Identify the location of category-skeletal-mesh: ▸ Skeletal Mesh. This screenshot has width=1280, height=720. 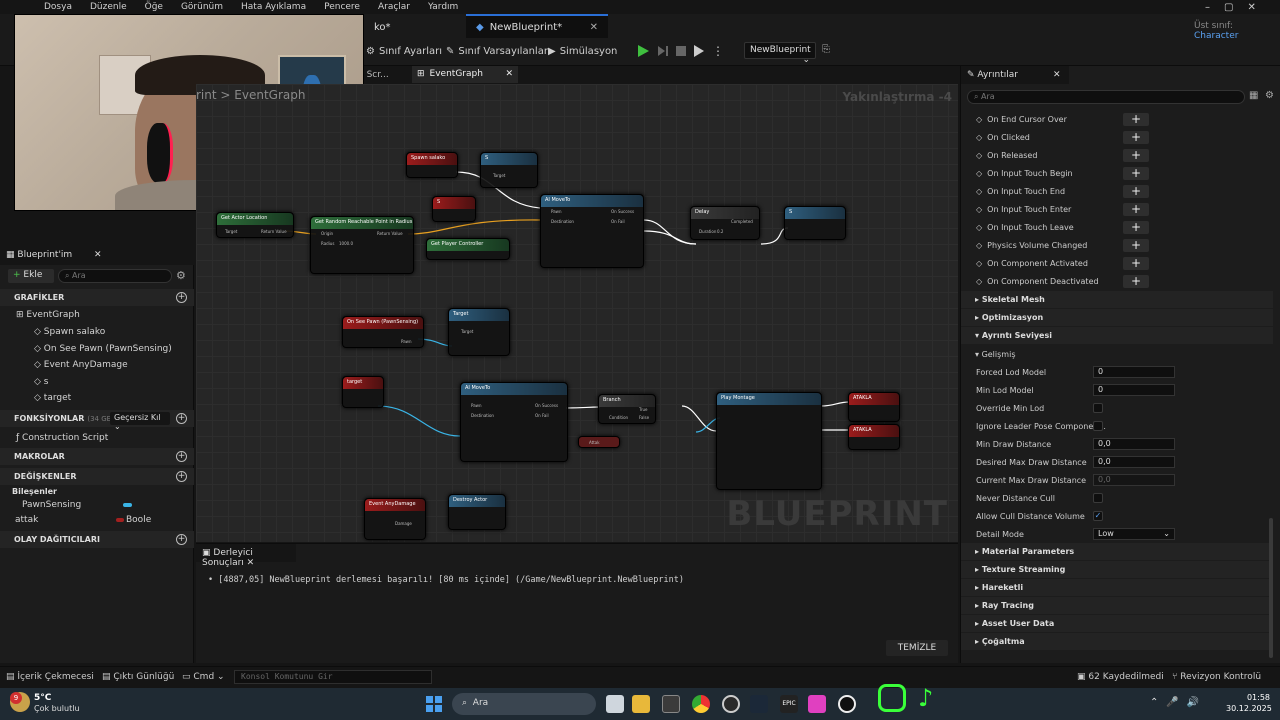
(1117, 299).